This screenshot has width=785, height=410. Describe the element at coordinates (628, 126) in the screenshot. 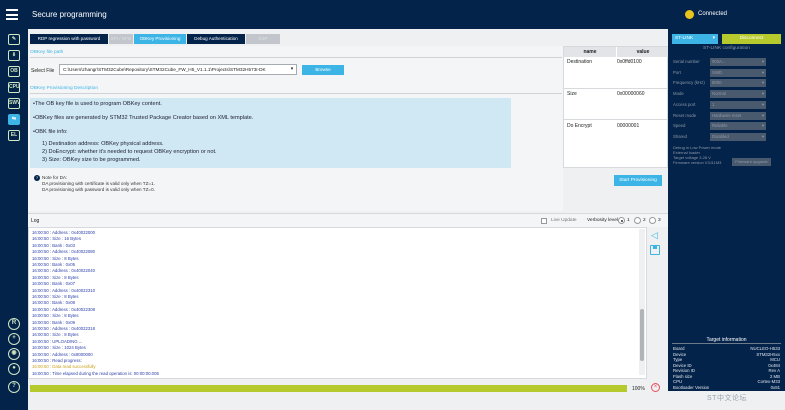

I see `table-cell: 00000001` at that location.